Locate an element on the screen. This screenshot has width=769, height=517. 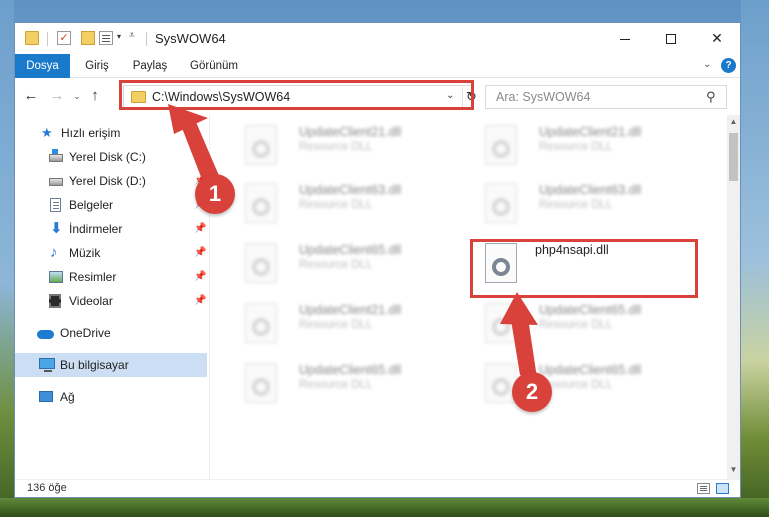
sidebar-item-label: Müzik is located at coordinates (85, 253).